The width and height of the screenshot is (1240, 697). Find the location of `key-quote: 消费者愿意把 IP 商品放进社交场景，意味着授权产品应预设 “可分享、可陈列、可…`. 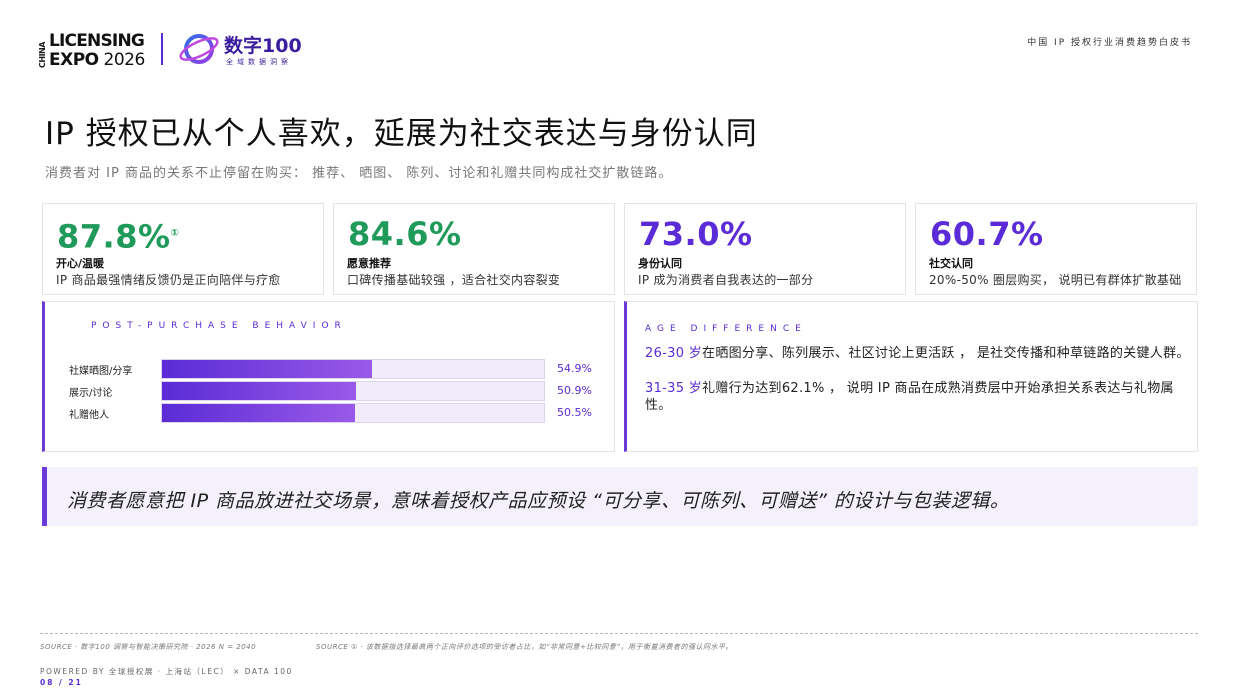

key-quote: 消费者愿意把 IP 商品放进社交场景，意味着授权产品应预设 “可分享、可陈列、可… is located at coordinates (620, 496).